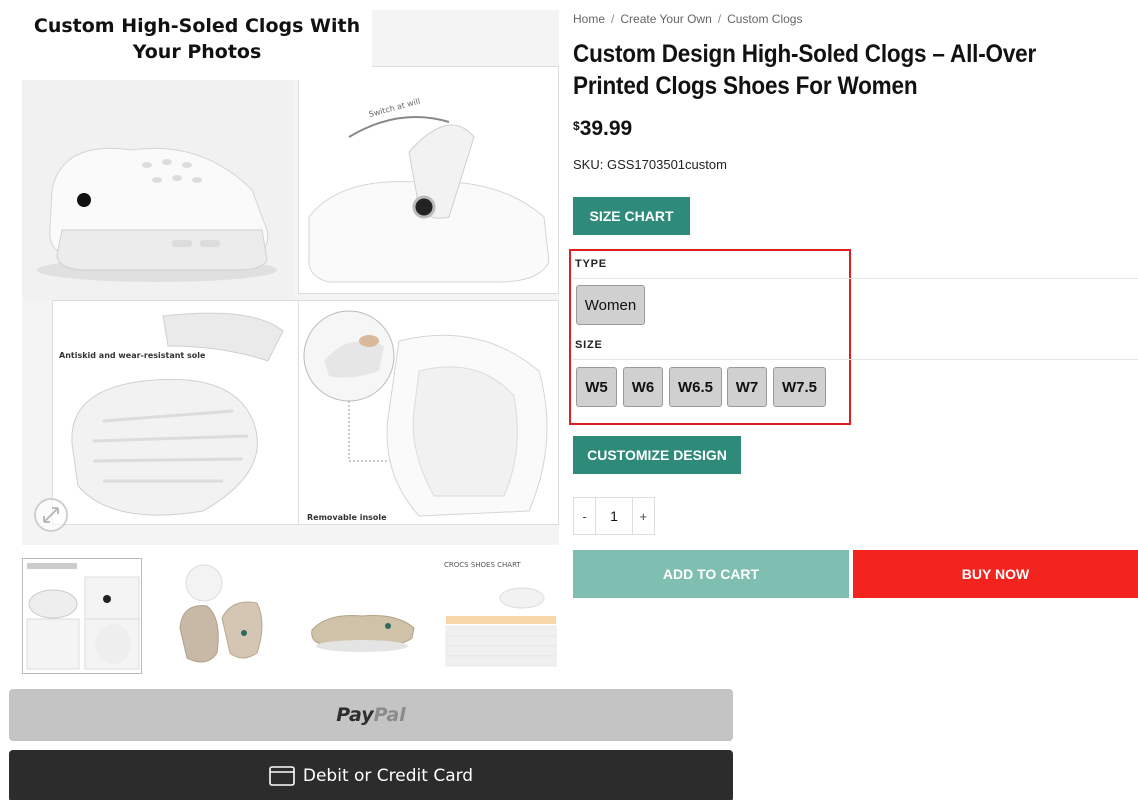  What do you see at coordinates (347, 517) in the screenshot?
I see `insole-caption: Removable insole` at bounding box center [347, 517].